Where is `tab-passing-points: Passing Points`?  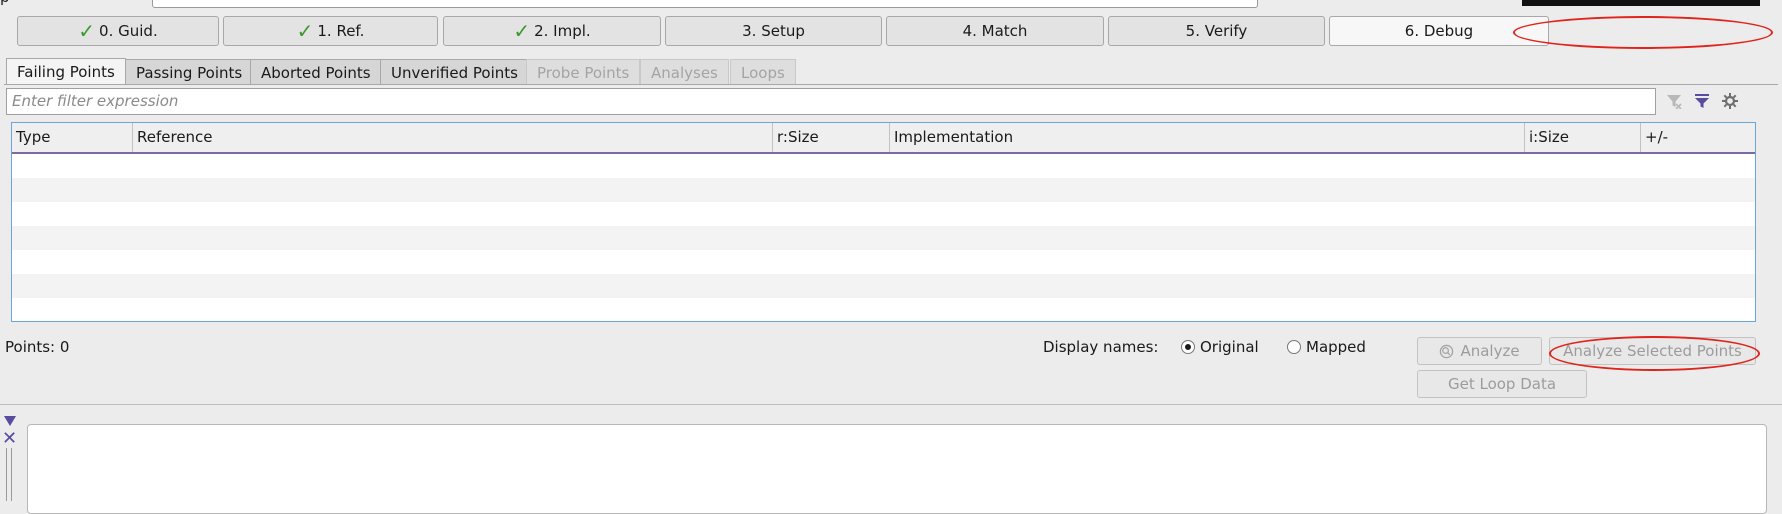 tab-passing-points: Passing Points is located at coordinates (189, 72).